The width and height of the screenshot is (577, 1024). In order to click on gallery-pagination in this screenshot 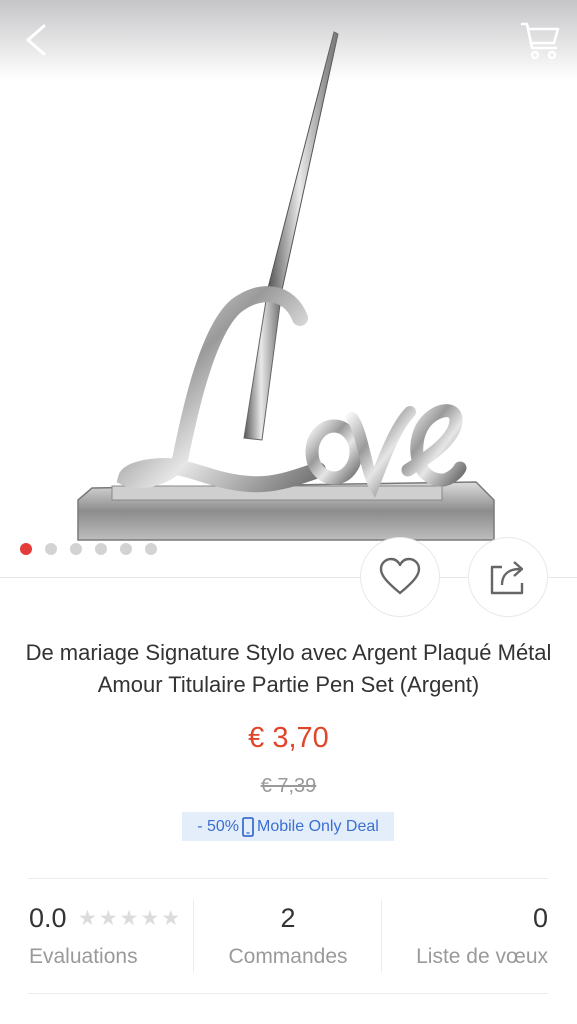, I will do `click(88, 549)`.